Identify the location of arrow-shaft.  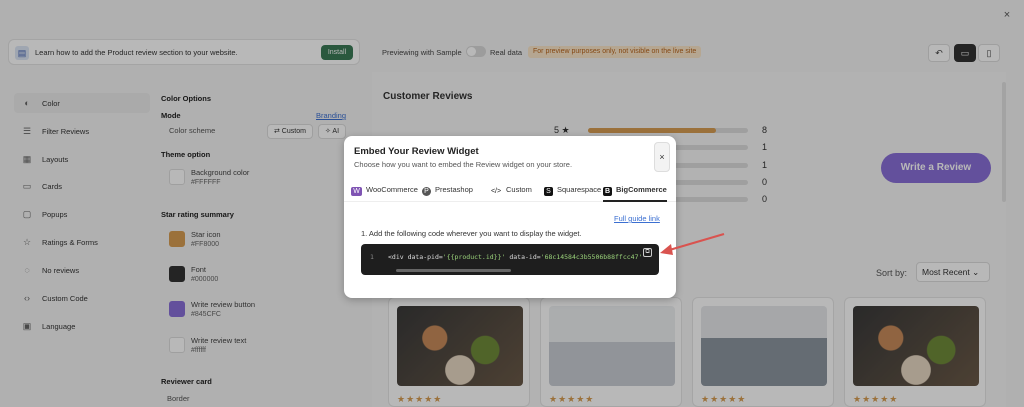
(695, 242).